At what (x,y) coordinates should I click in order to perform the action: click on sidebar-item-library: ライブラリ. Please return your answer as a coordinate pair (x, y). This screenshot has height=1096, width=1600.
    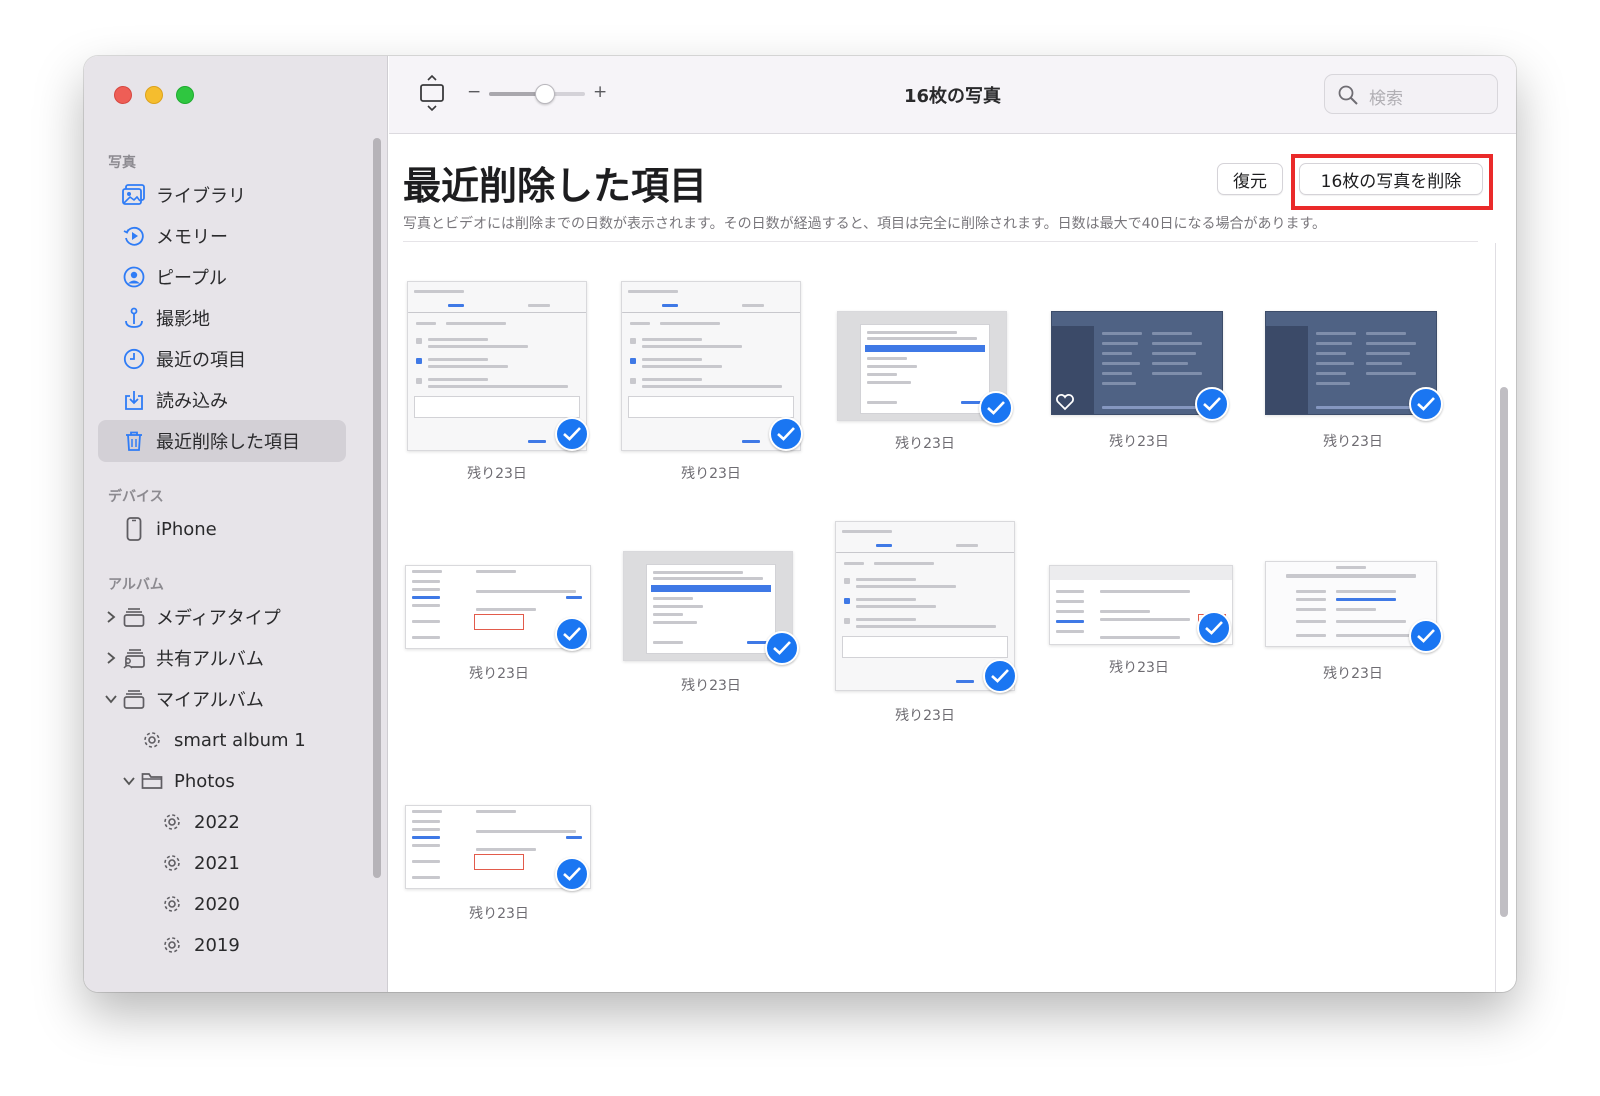
    Looking at the image, I should click on (222, 195).